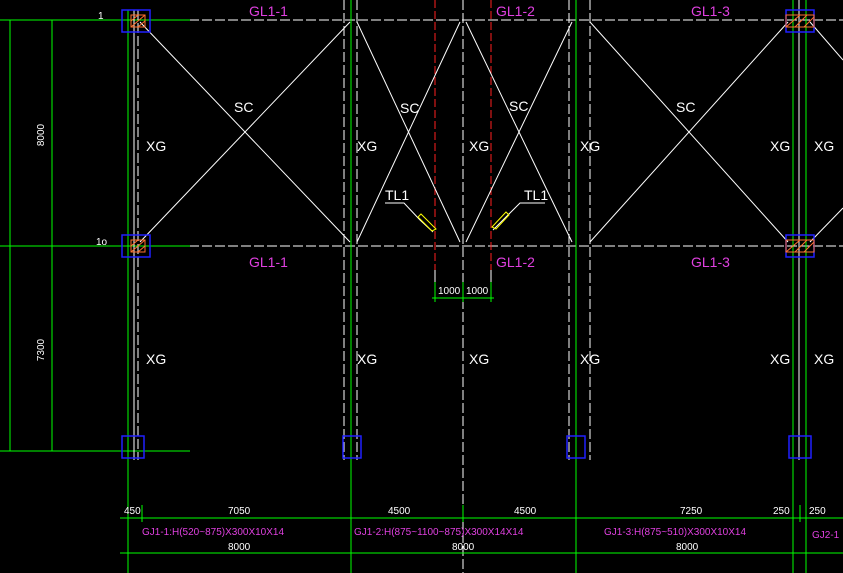  I want to click on small-dim-1: 1000, so click(449, 291).